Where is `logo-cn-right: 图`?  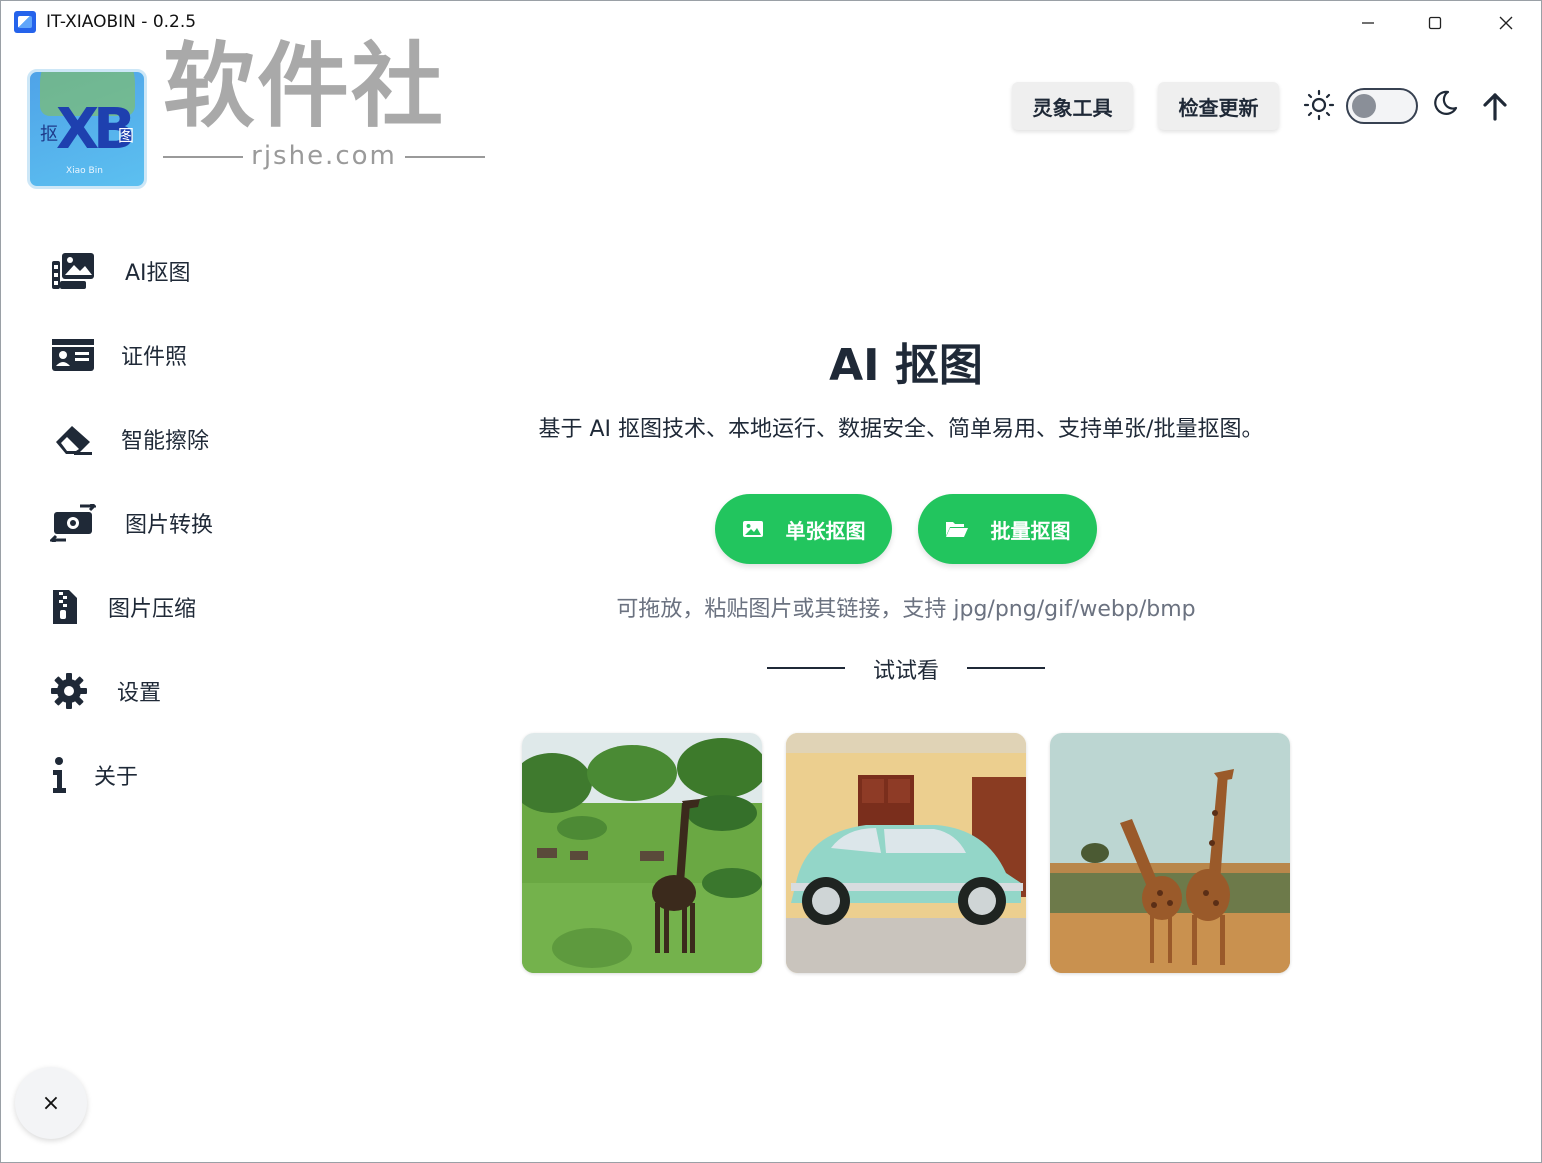 logo-cn-right: 图 is located at coordinates (126, 135).